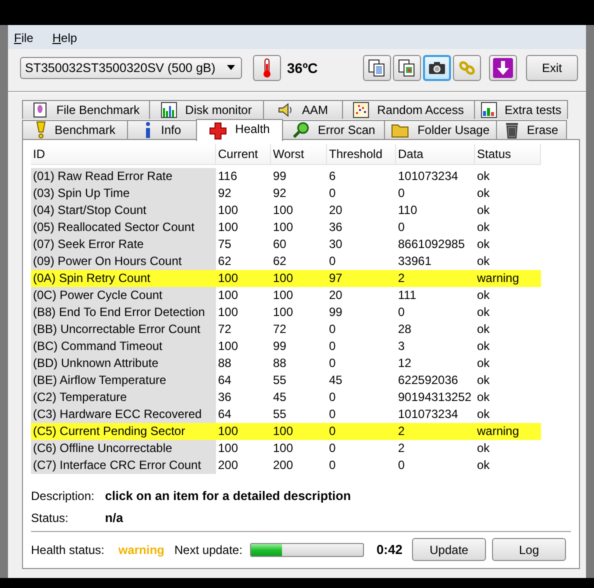 This screenshot has width=594, height=588. Describe the element at coordinates (435, 278) in the screenshot. I see `table-cell: 2` at that location.